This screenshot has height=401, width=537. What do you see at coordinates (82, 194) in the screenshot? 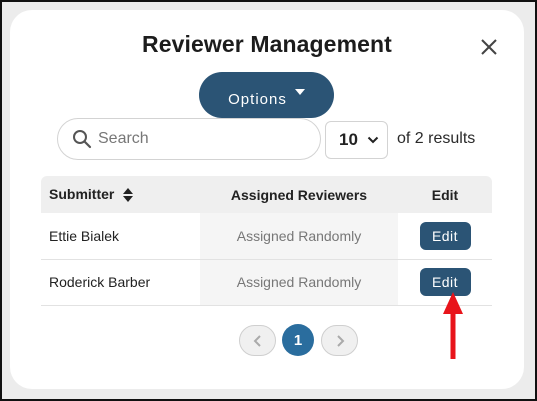
I see `header-submitter-label: Submitter` at bounding box center [82, 194].